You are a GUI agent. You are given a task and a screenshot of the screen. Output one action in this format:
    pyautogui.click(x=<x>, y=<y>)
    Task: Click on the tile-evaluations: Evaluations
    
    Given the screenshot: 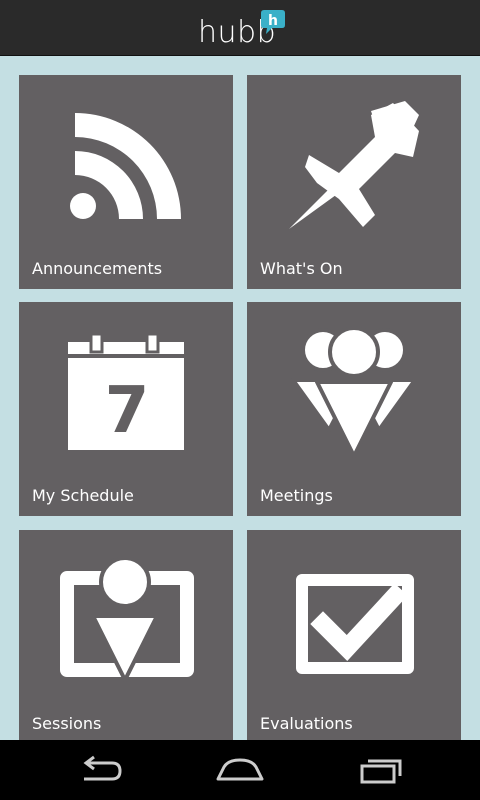 What is the action you would take?
    pyautogui.click(x=354, y=635)
    